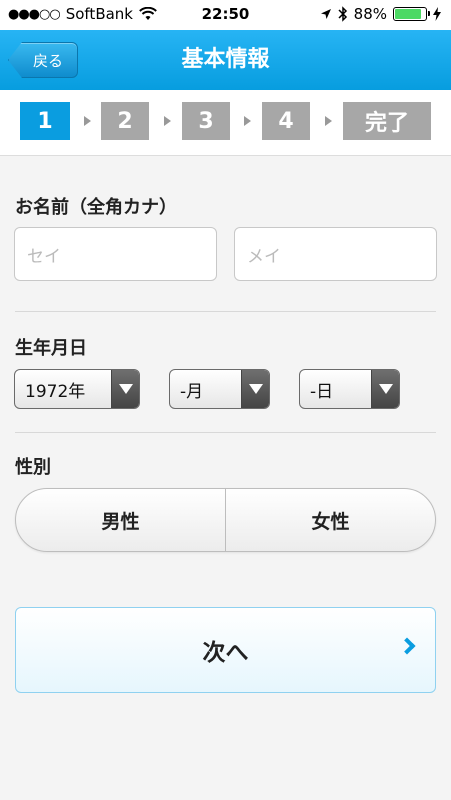 This screenshot has width=451, height=800. What do you see at coordinates (120, 520) in the screenshot?
I see `gender-male-option: 男性` at bounding box center [120, 520].